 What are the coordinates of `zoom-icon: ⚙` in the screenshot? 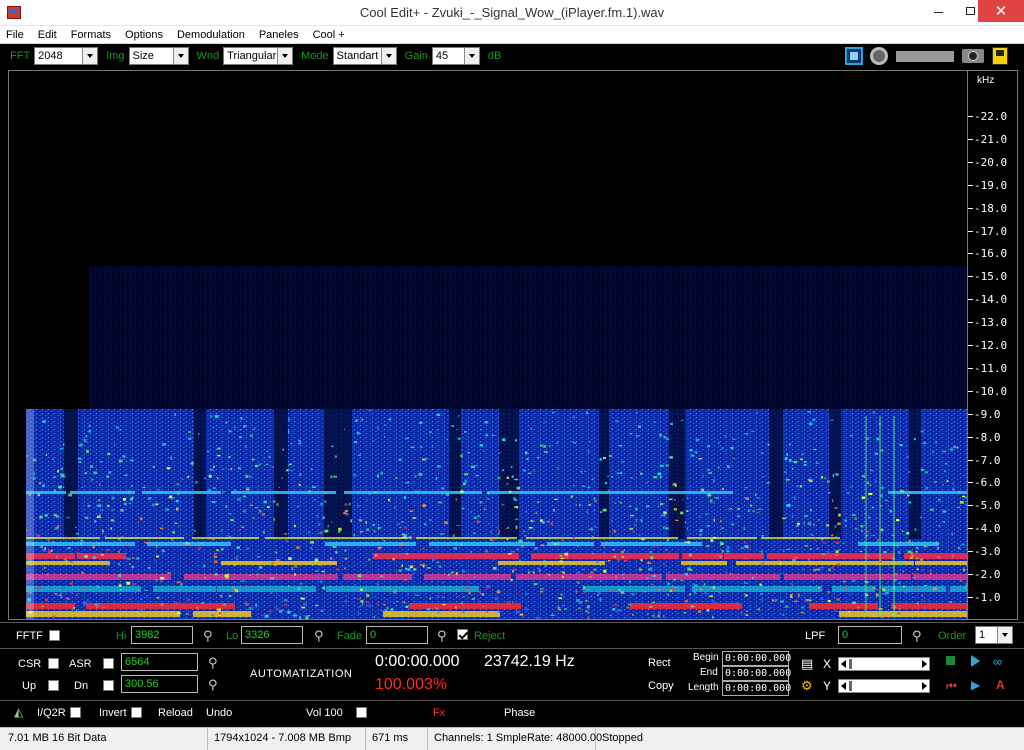 It's located at (807, 686).